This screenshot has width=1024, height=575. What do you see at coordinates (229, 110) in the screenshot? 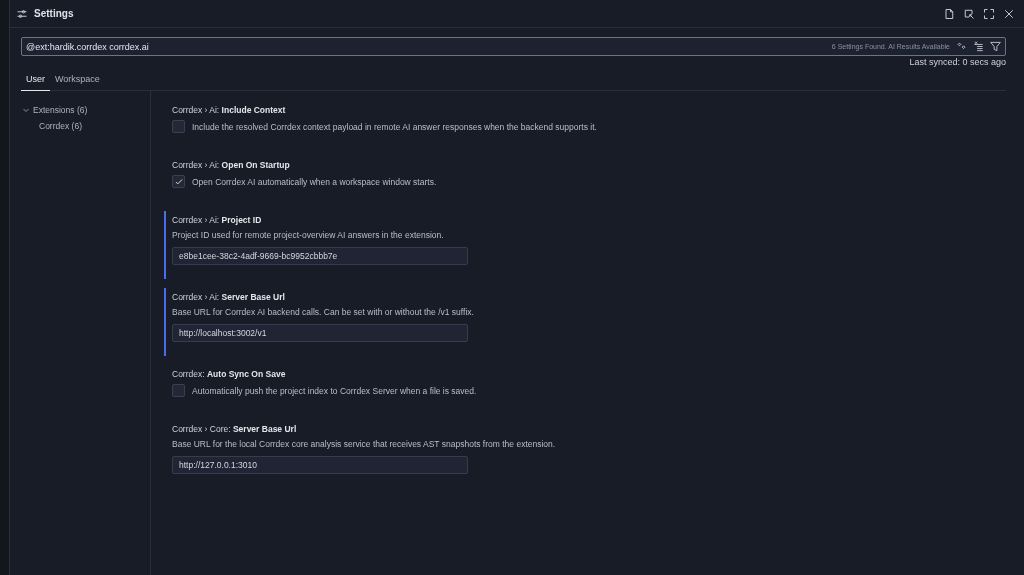
I see `setting-title: Corrdex › Ai: Include Context` at bounding box center [229, 110].